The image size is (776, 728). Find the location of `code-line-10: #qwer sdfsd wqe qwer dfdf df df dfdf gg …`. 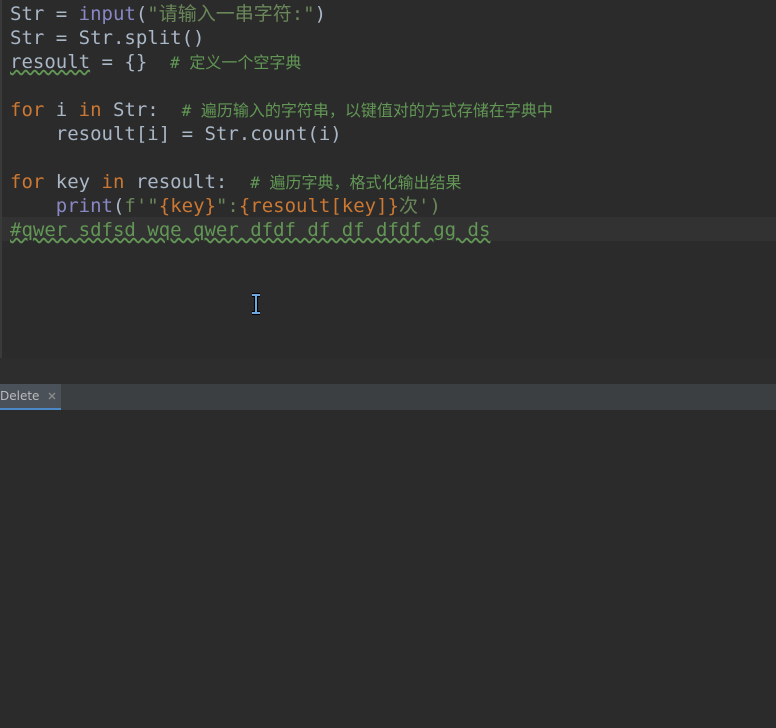

code-line-10: #qwer sdfsd wqe qwer dfdf df df dfdf gg … is located at coordinates (250, 230).